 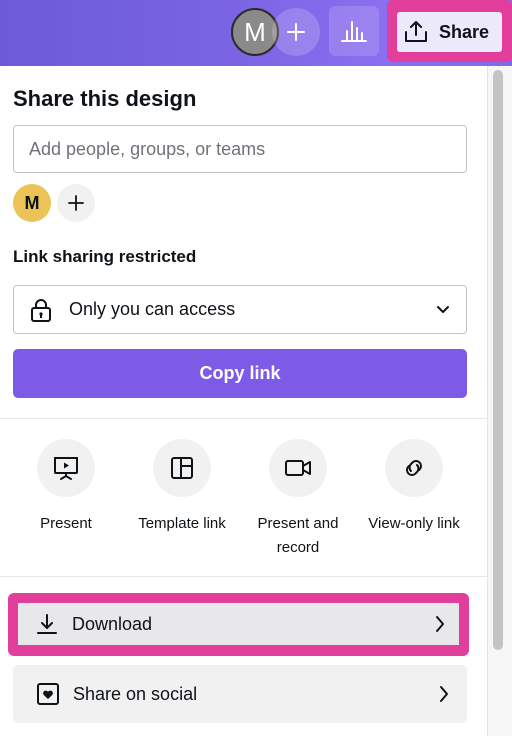 I want to click on scrollbar-thumb, so click(x=498, y=360).